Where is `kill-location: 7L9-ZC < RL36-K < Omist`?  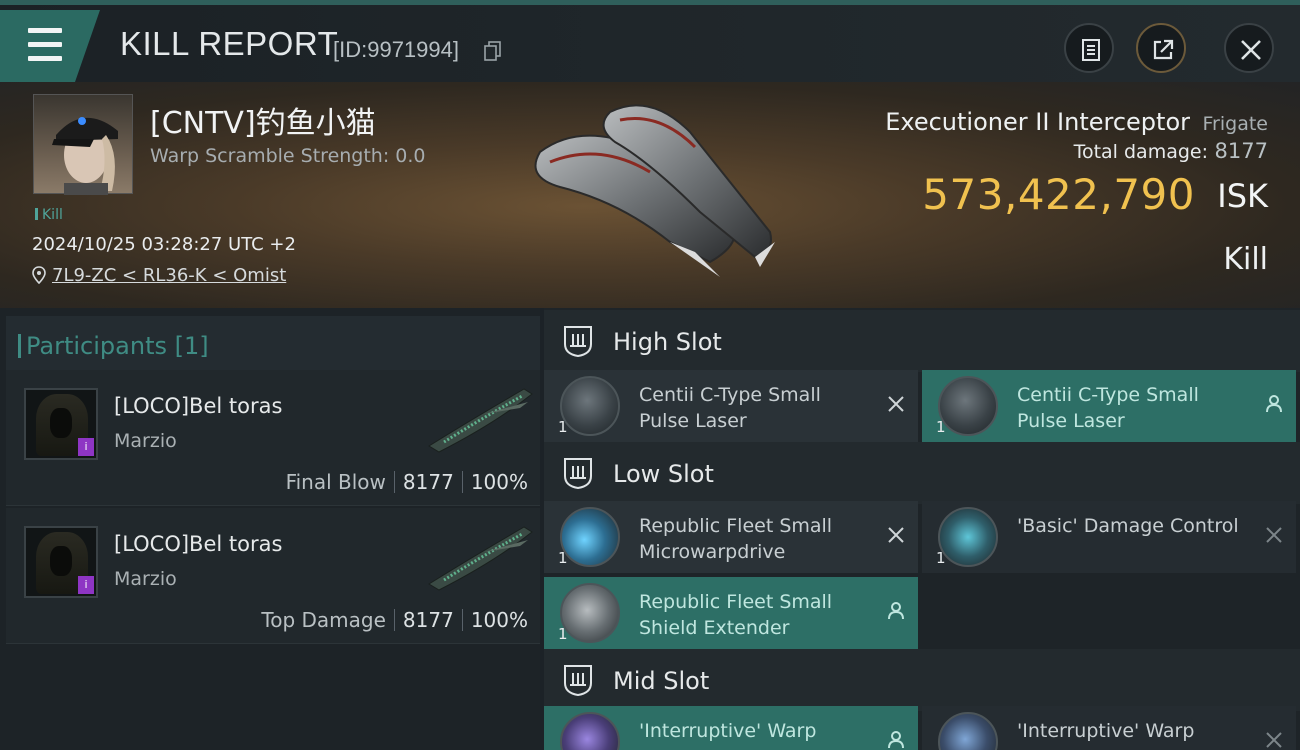
kill-location: 7L9-ZC < RL36-K < Omist is located at coordinates (159, 275).